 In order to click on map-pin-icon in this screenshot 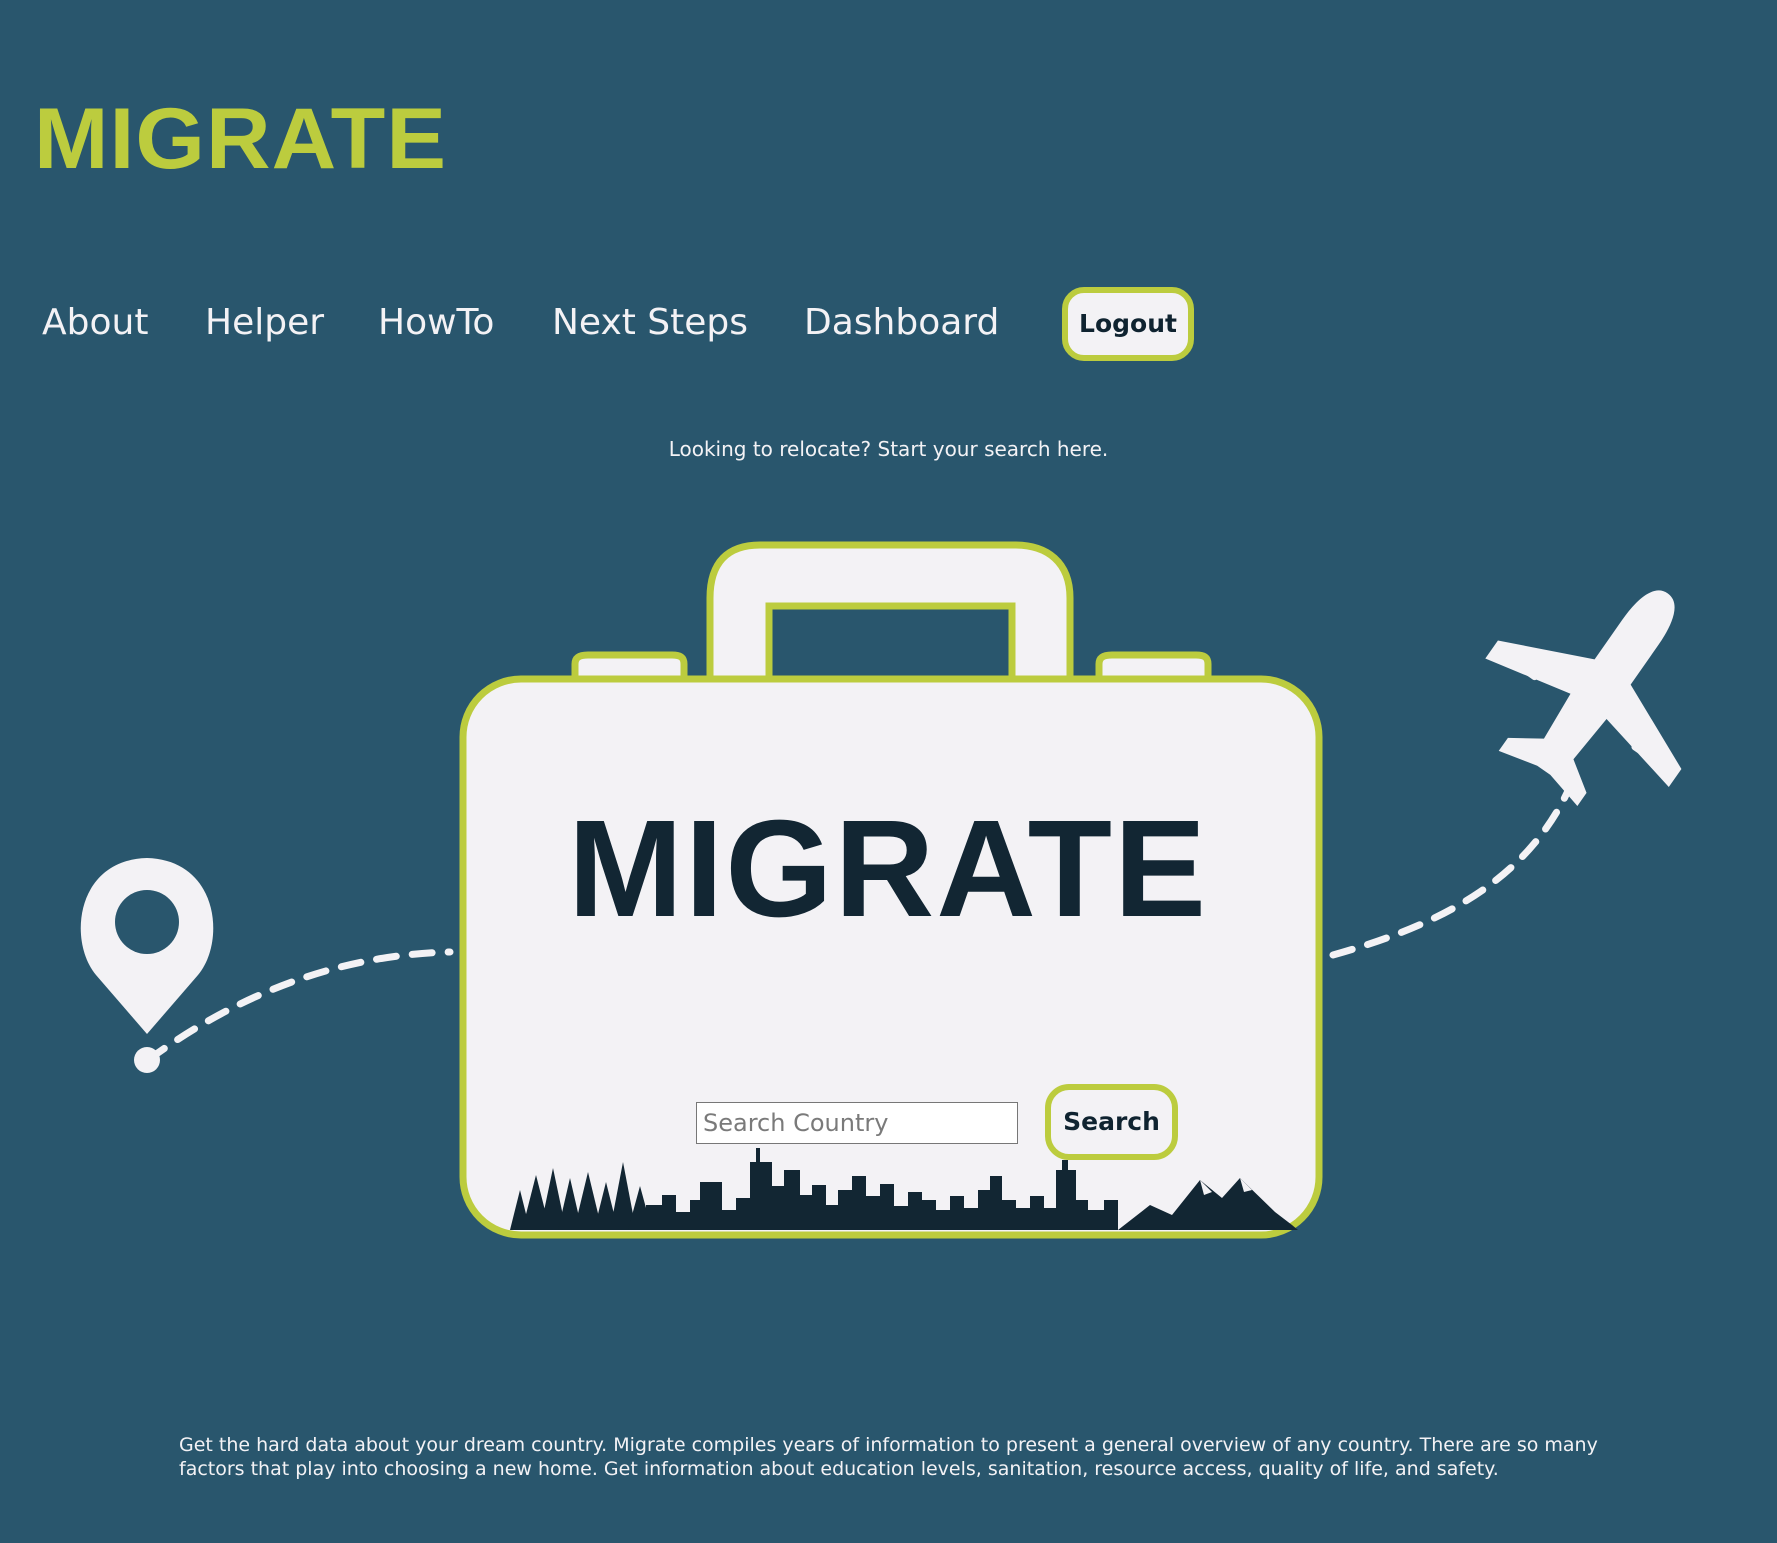, I will do `click(147, 965)`.